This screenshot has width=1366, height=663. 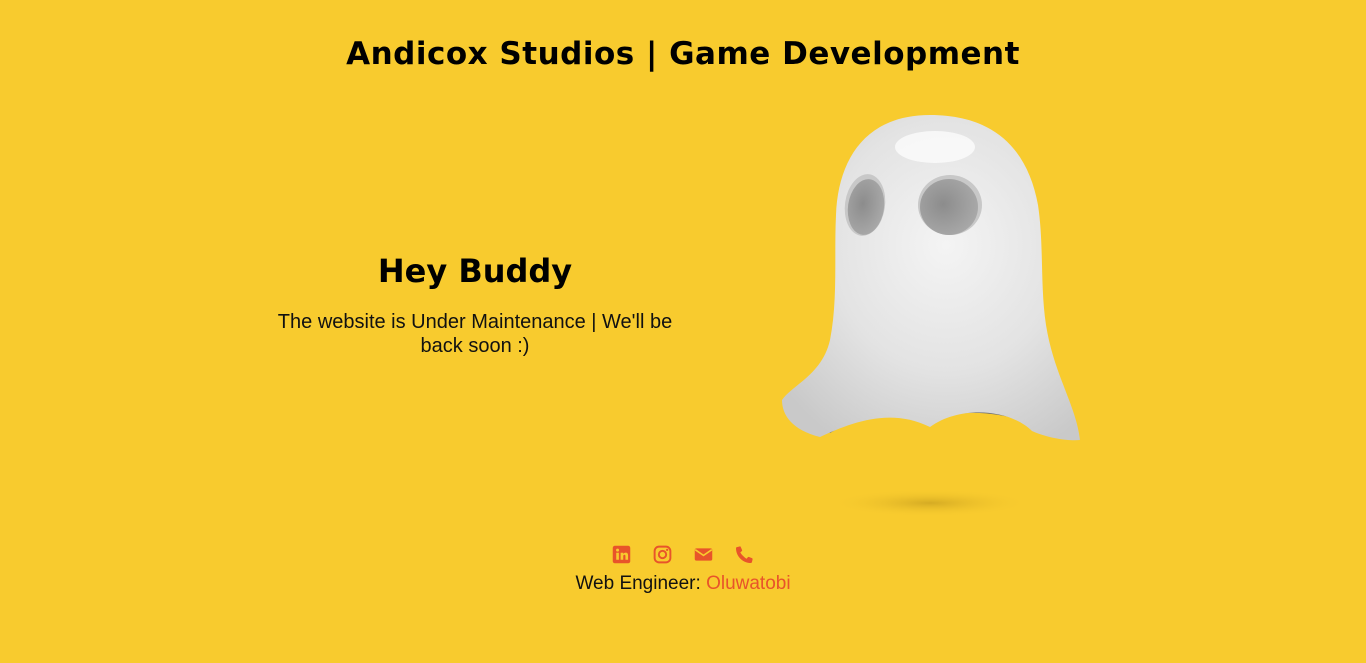 I want to click on email-link, so click(x=703, y=554).